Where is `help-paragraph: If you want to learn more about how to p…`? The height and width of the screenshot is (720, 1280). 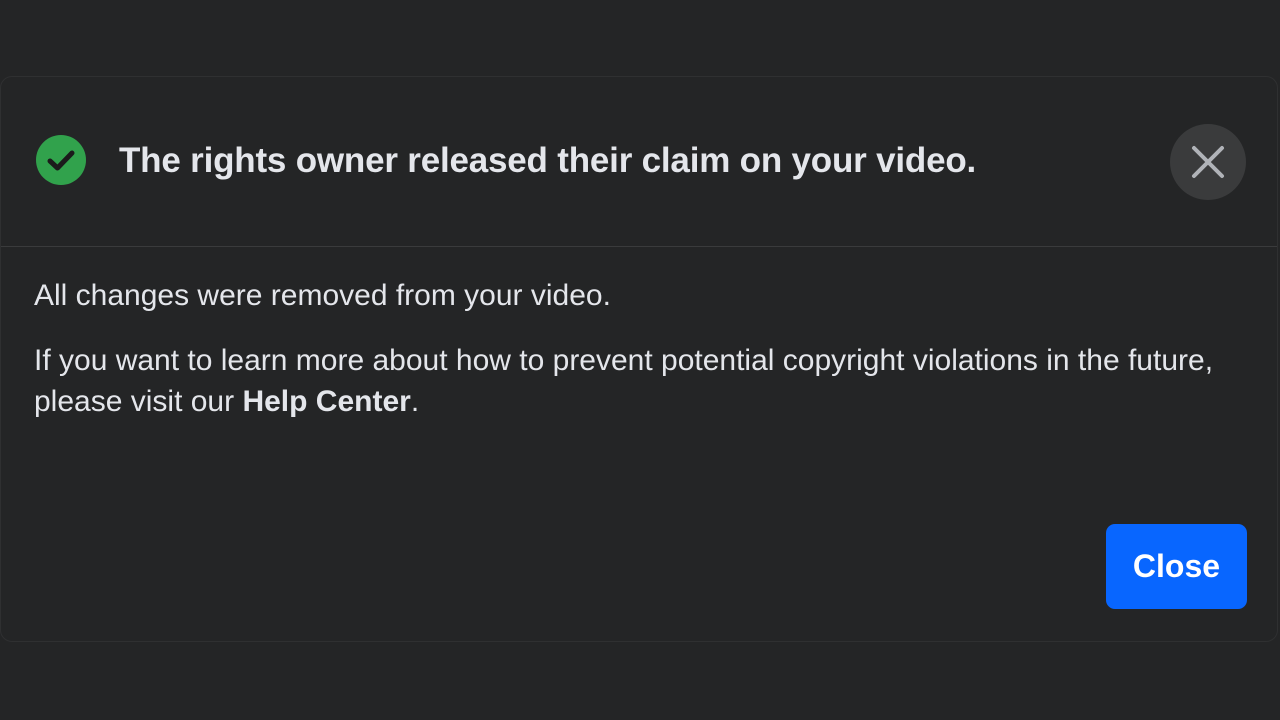 help-paragraph: If you want to learn more about how to p… is located at coordinates (634, 381).